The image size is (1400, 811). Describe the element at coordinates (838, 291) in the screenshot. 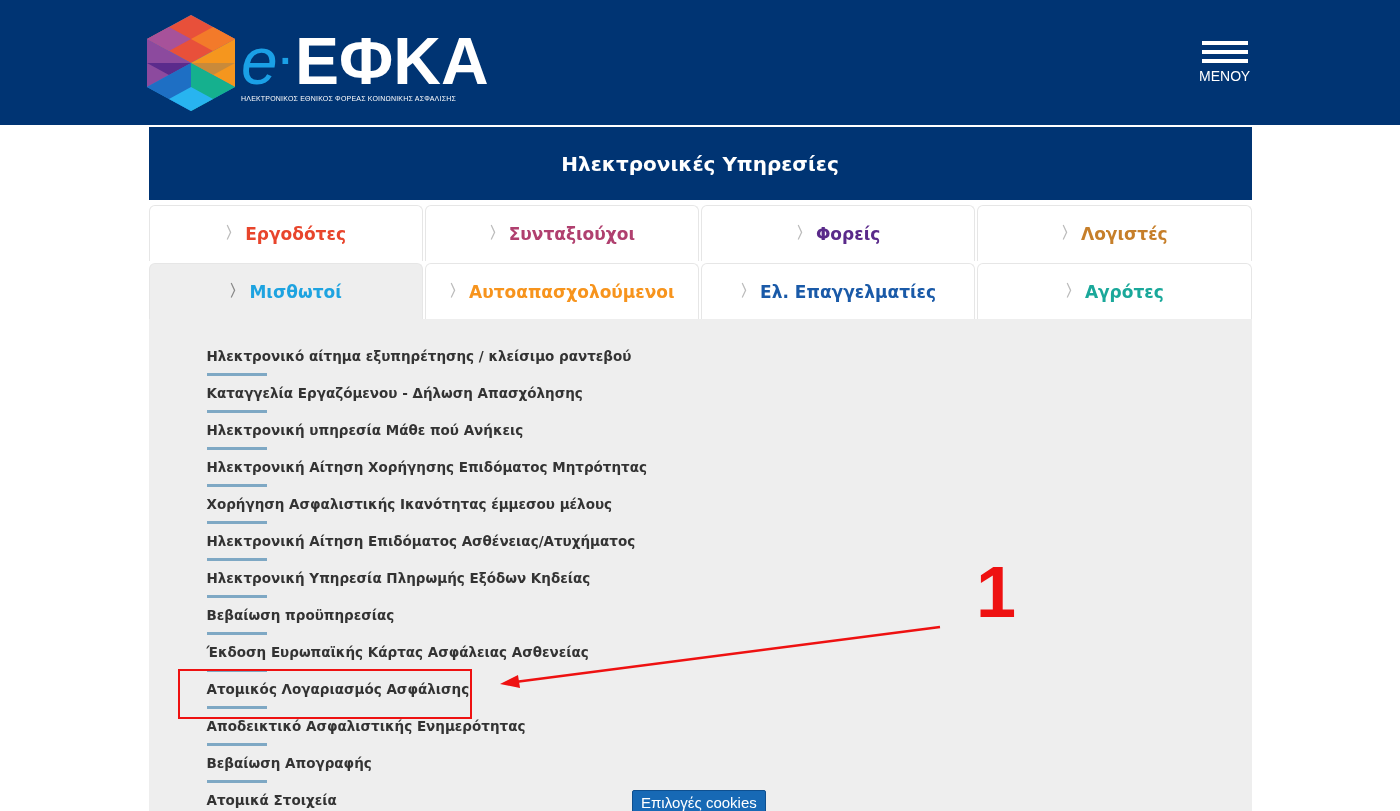

I see `category-tab: 〉 Ελ. Επαγγελματίες` at that location.